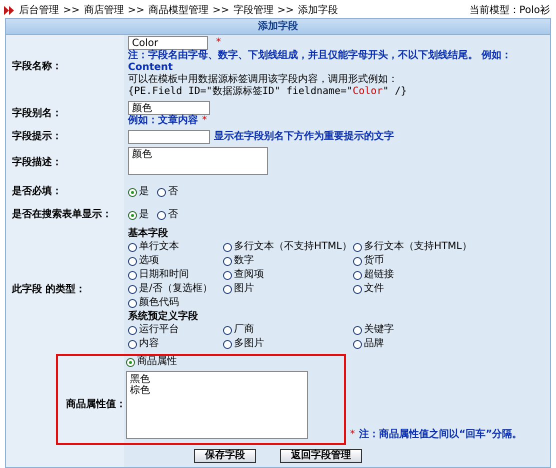  Describe the element at coordinates (140, 390) in the screenshot. I see `text-line: 棕色` at that location.